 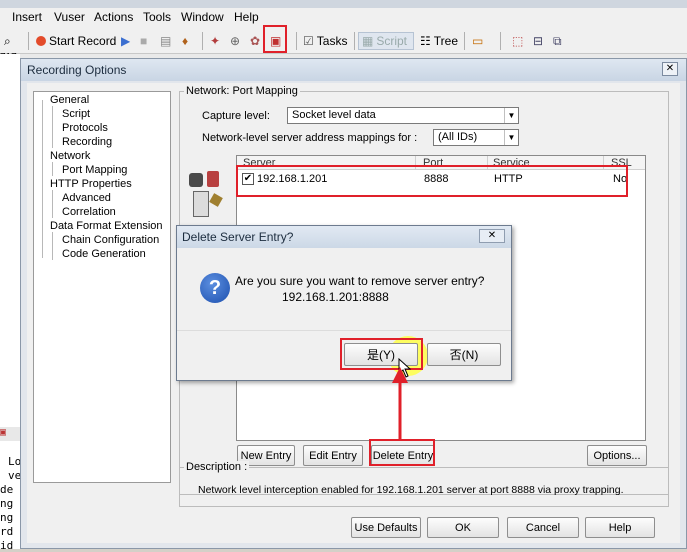 What do you see at coordinates (202, 17) in the screenshot?
I see `menu-window: Window` at bounding box center [202, 17].